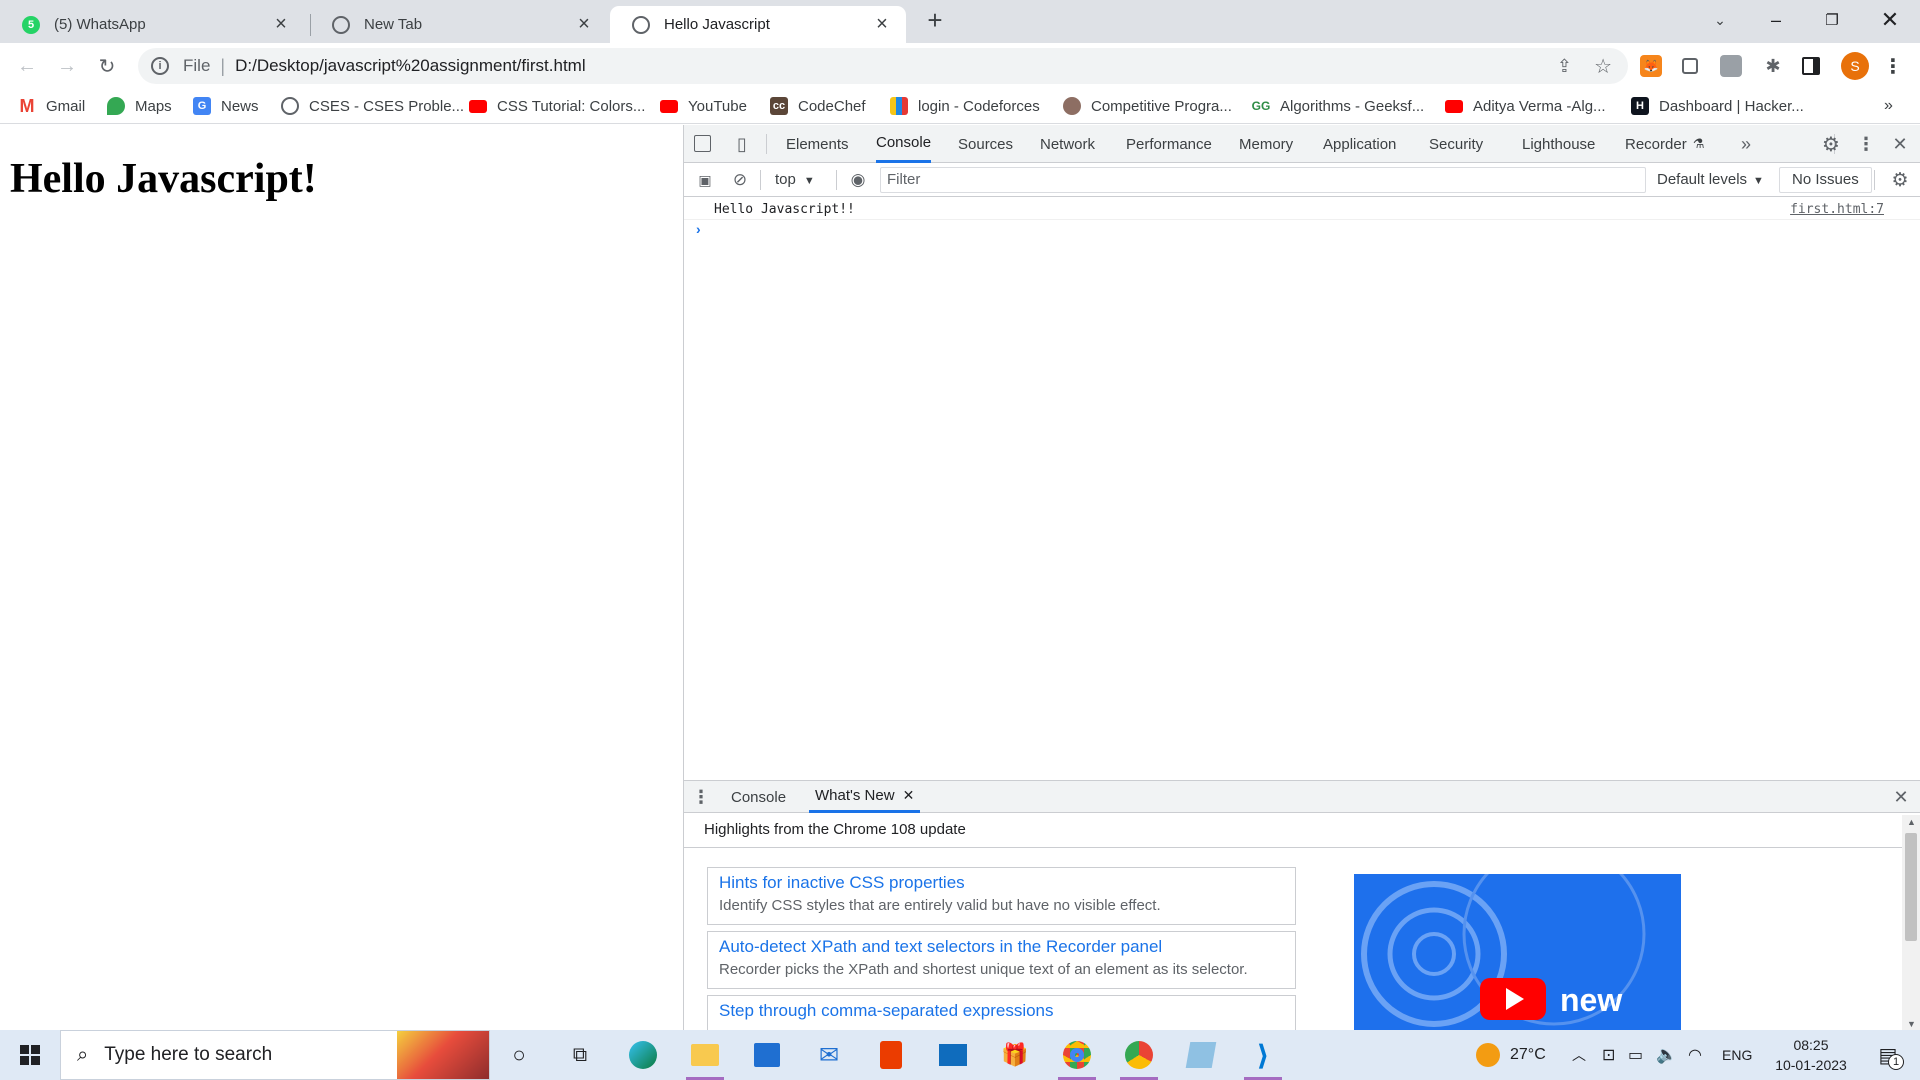  What do you see at coordinates (1746, 144) in the screenshot?
I see `more-tabs-icon: »` at bounding box center [1746, 144].